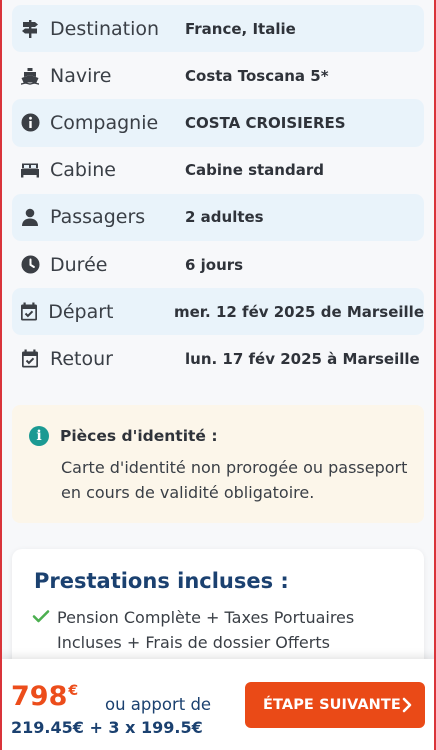  Describe the element at coordinates (302, 358) in the screenshot. I see `detail-value: lun. 17 fév 2025 à Marseille` at that location.